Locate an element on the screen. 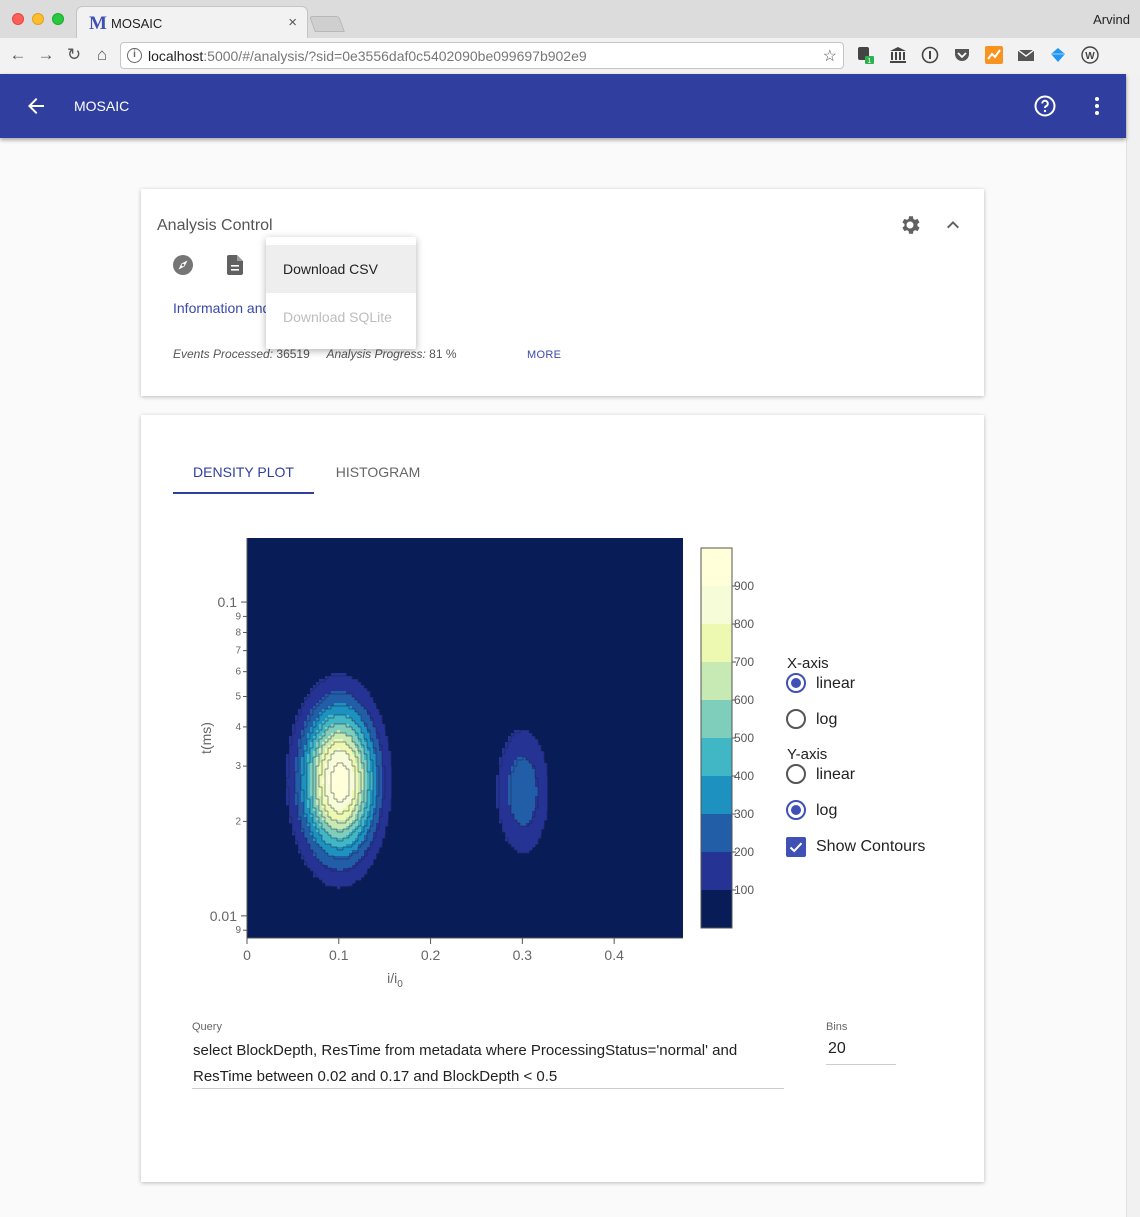  page-scrollbar is located at coordinates (1133, 645).